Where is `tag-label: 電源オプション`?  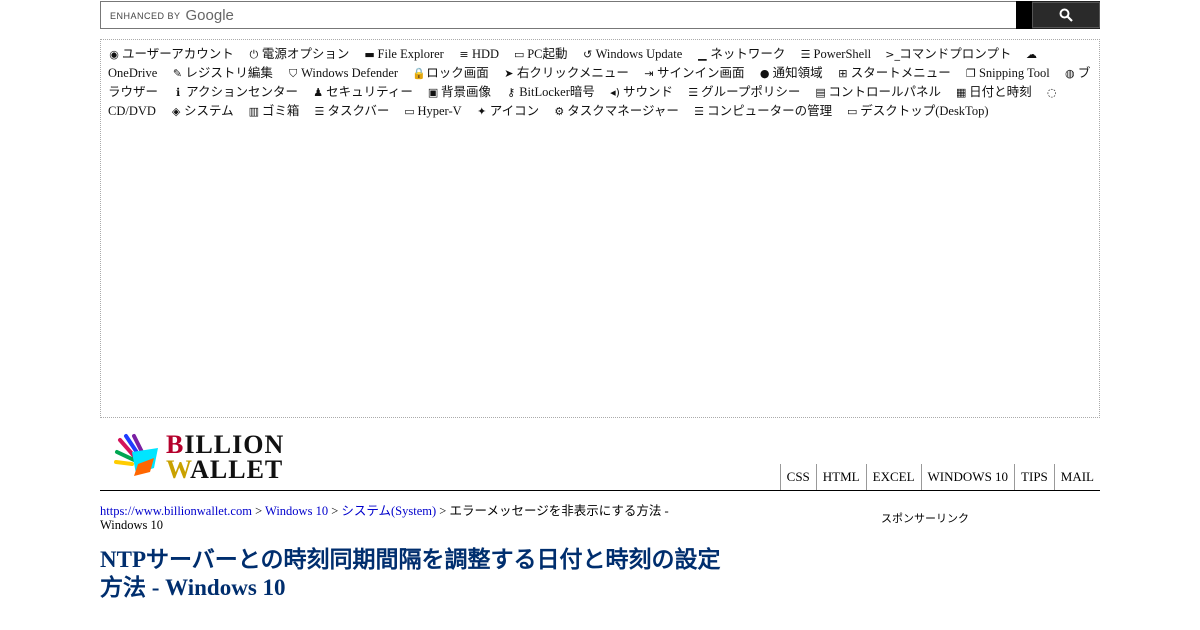
tag-label: 電源オプション is located at coordinates (305, 54).